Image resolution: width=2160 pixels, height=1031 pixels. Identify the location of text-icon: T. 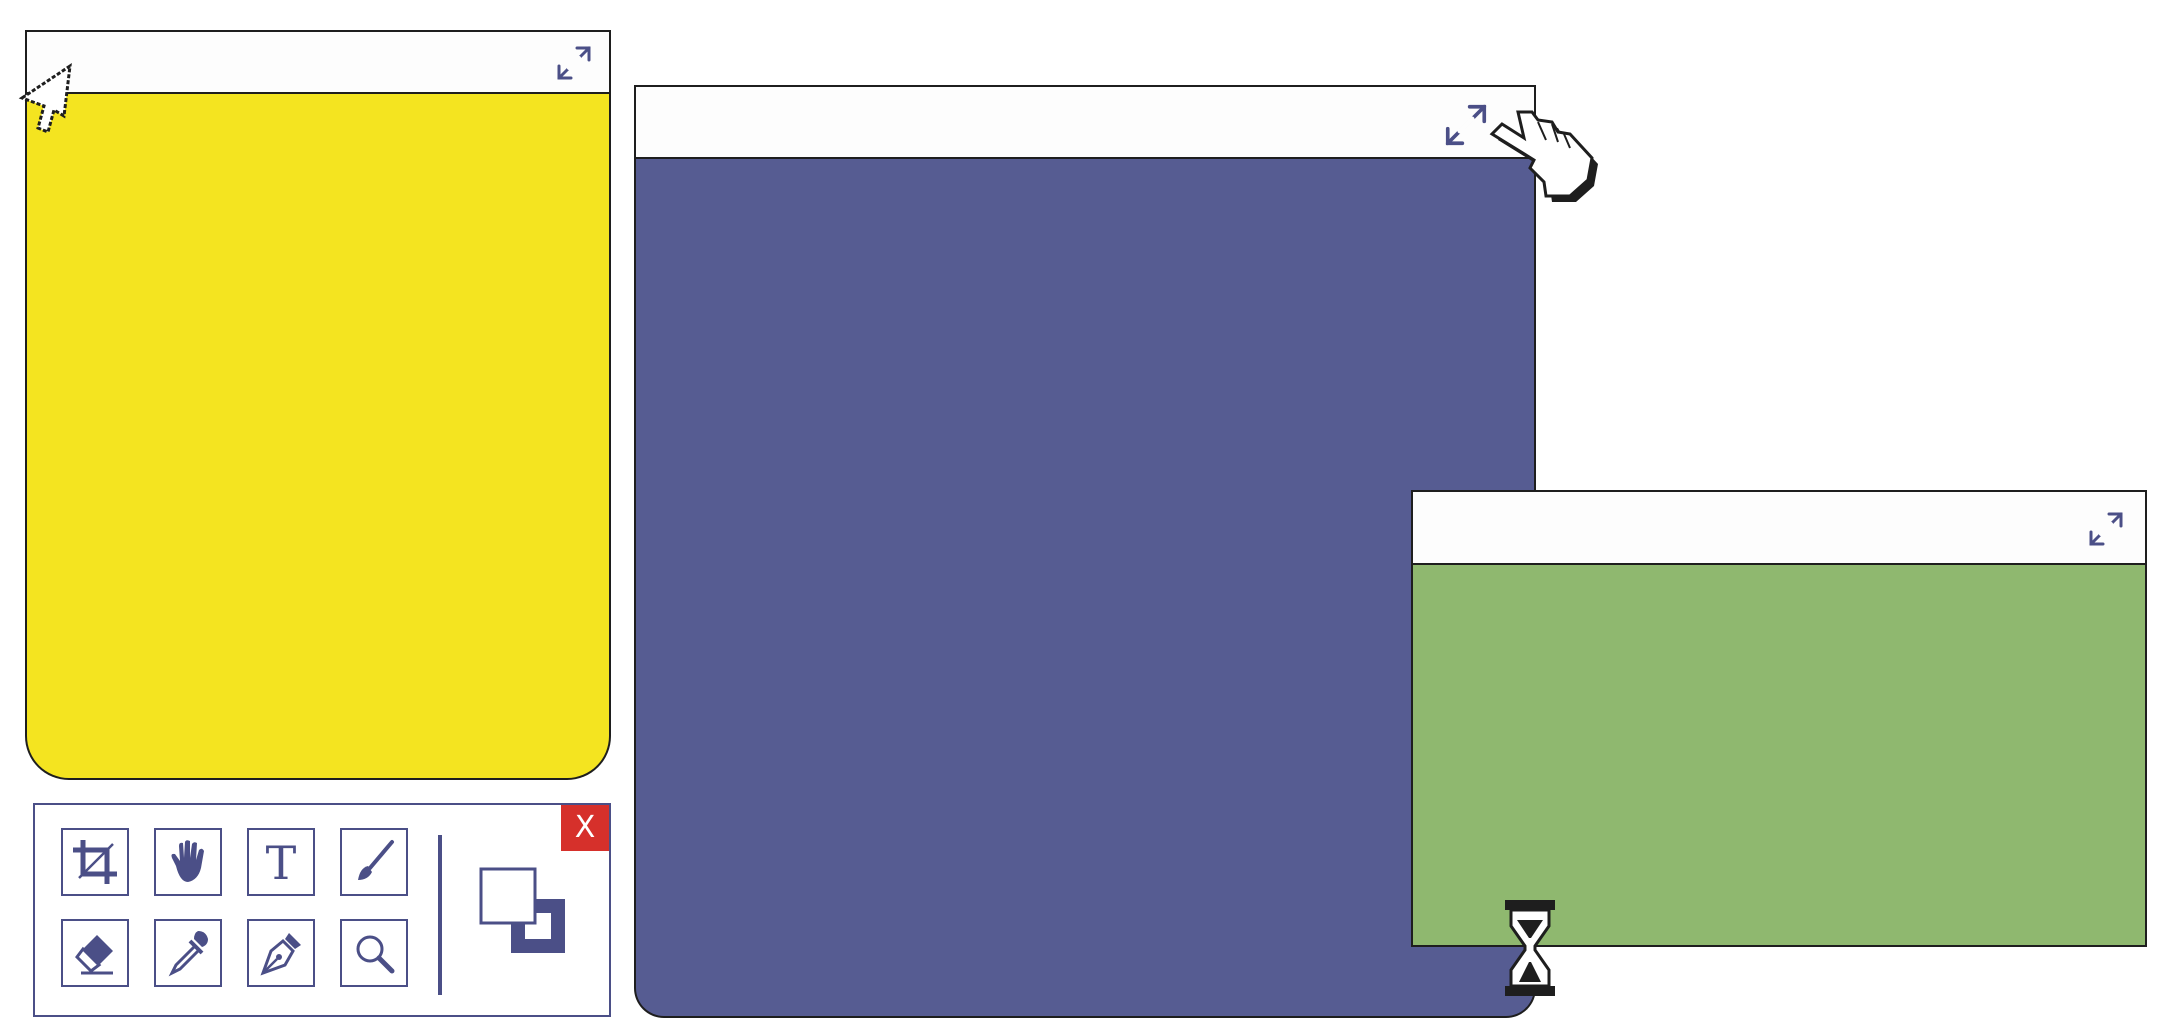
(281, 862).